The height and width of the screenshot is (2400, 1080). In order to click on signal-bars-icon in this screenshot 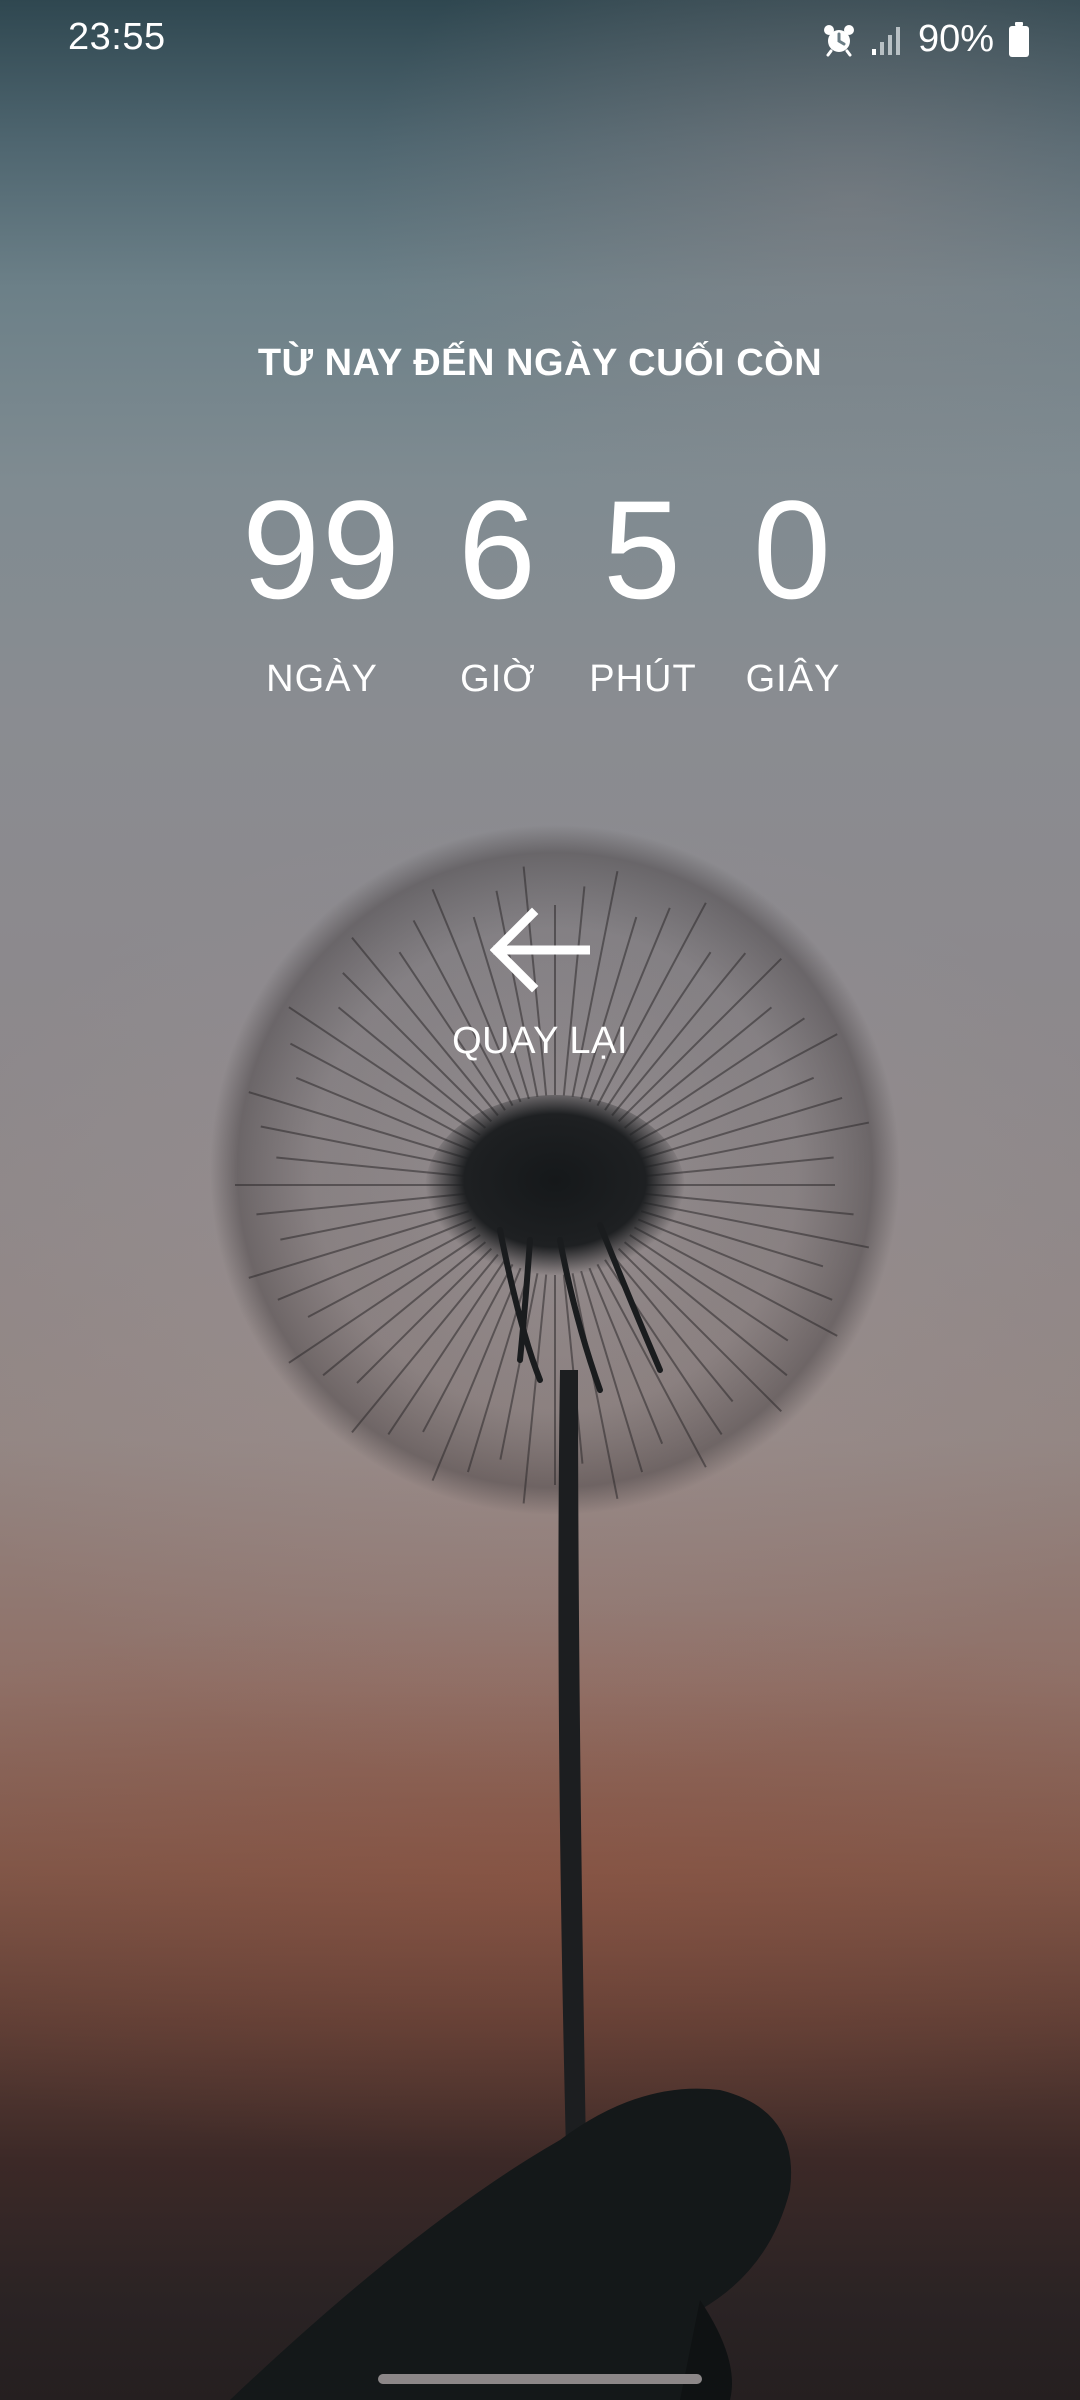, I will do `click(887, 40)`.